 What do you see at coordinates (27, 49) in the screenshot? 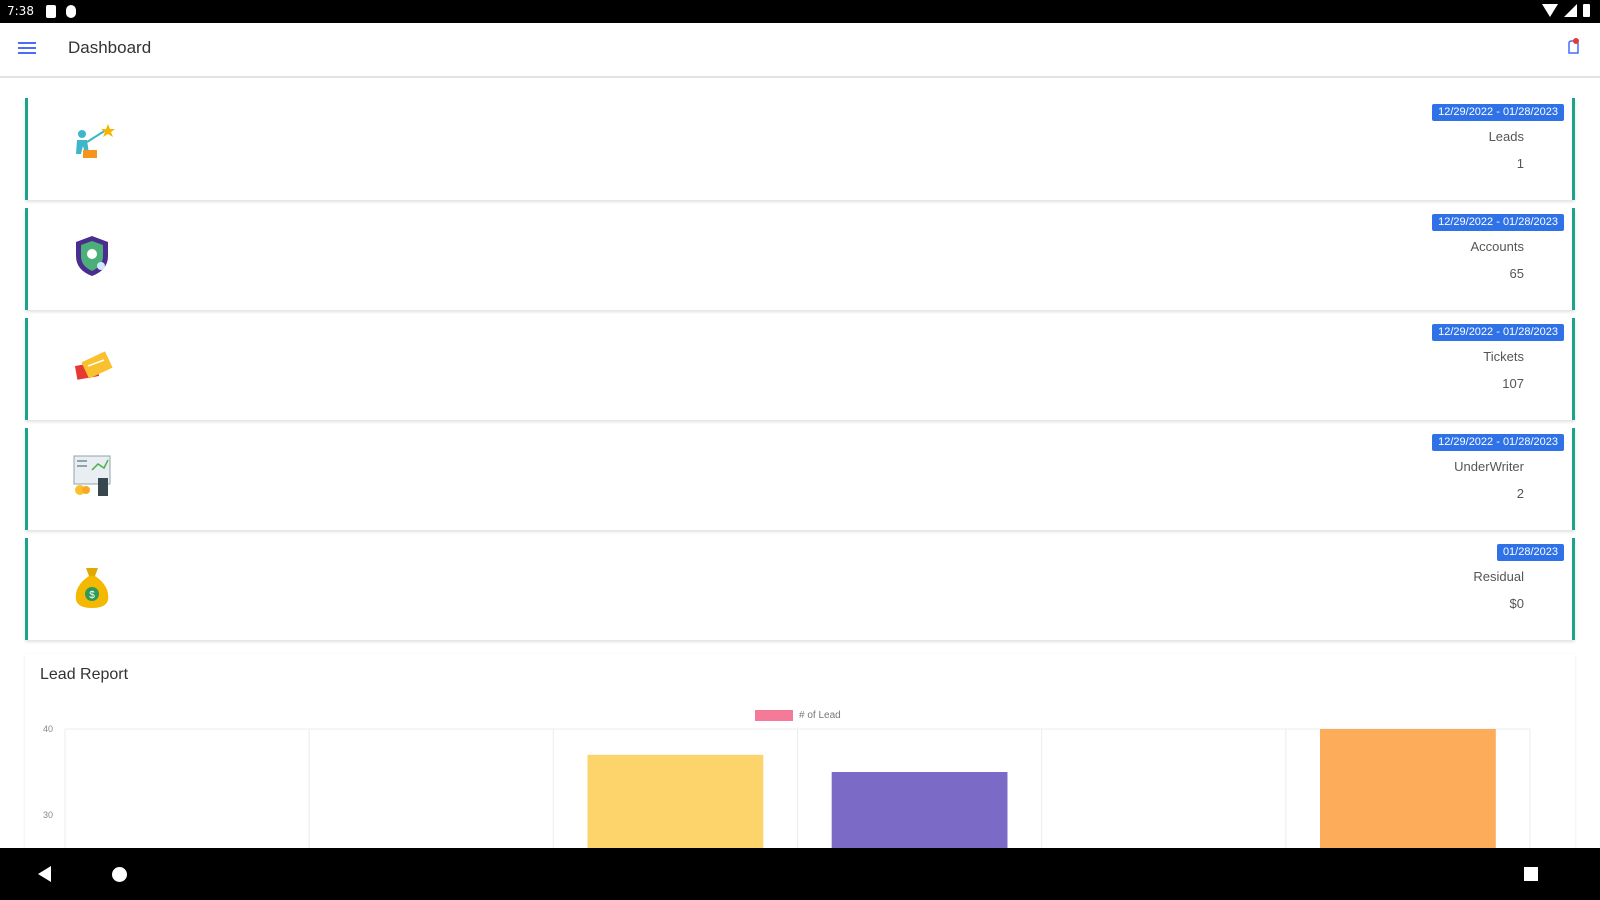
I see `menu-icon` at bounding box center [27, 49].